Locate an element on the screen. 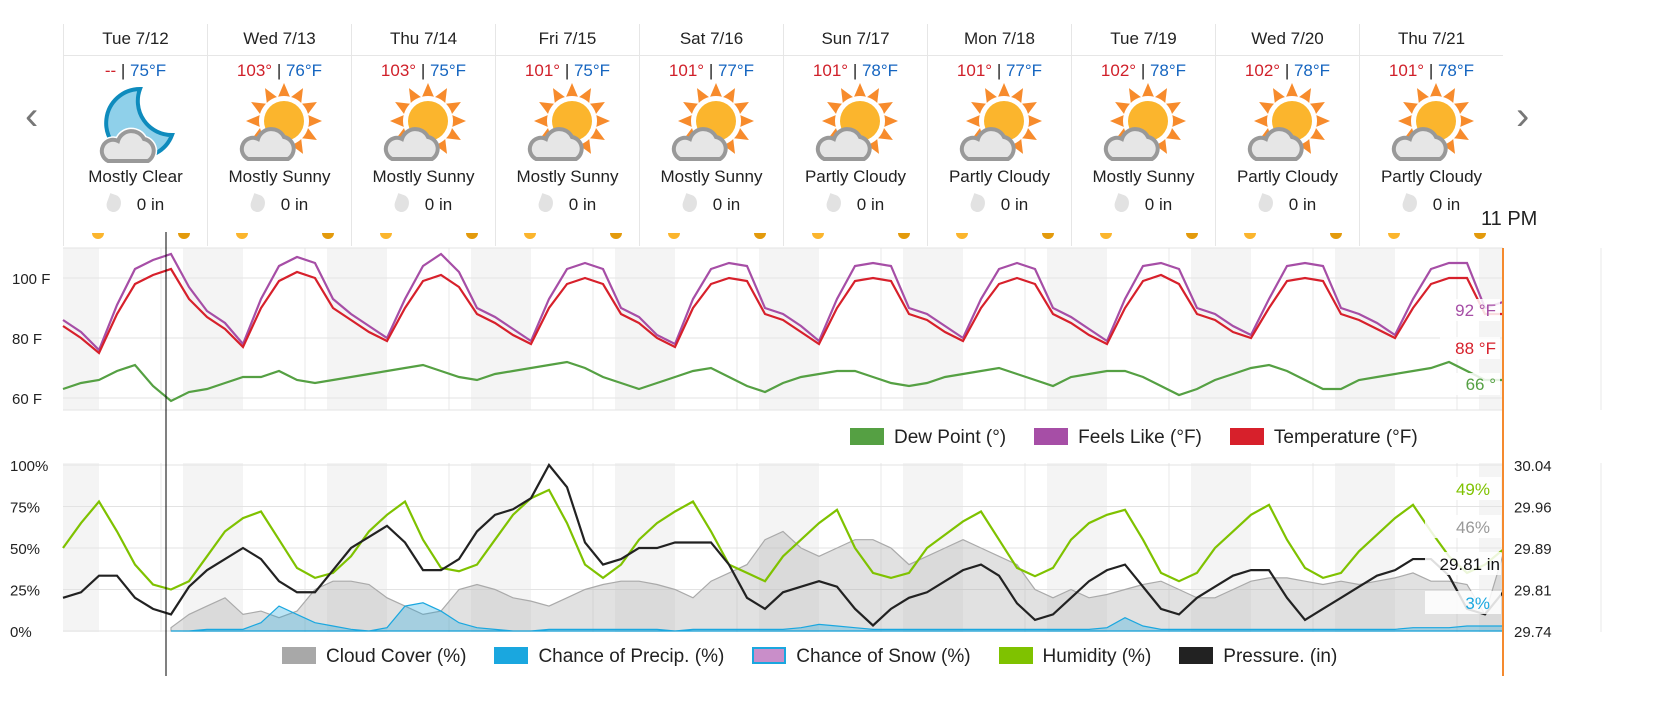 The height and width of the screenshot is (721, 1670). end-value-label: 3% is located at coordinates (1477, 603).